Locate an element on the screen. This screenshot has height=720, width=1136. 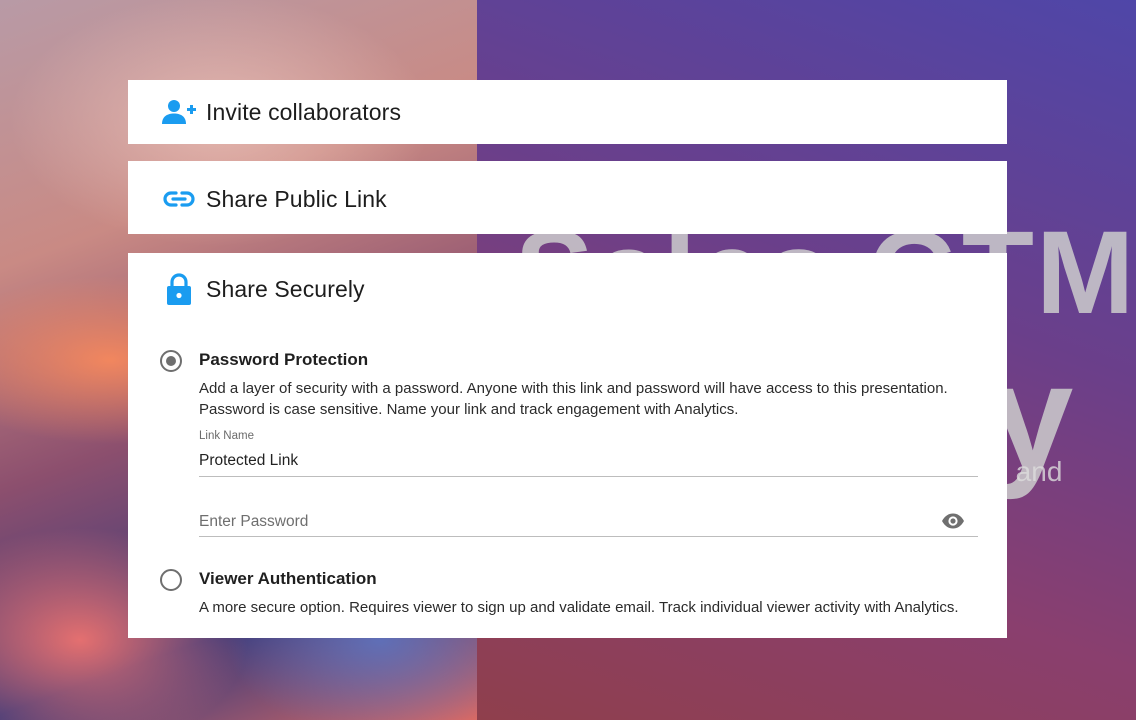
viewer-authentication-title: Viewer Authentication is located at coordinates (288, 579).